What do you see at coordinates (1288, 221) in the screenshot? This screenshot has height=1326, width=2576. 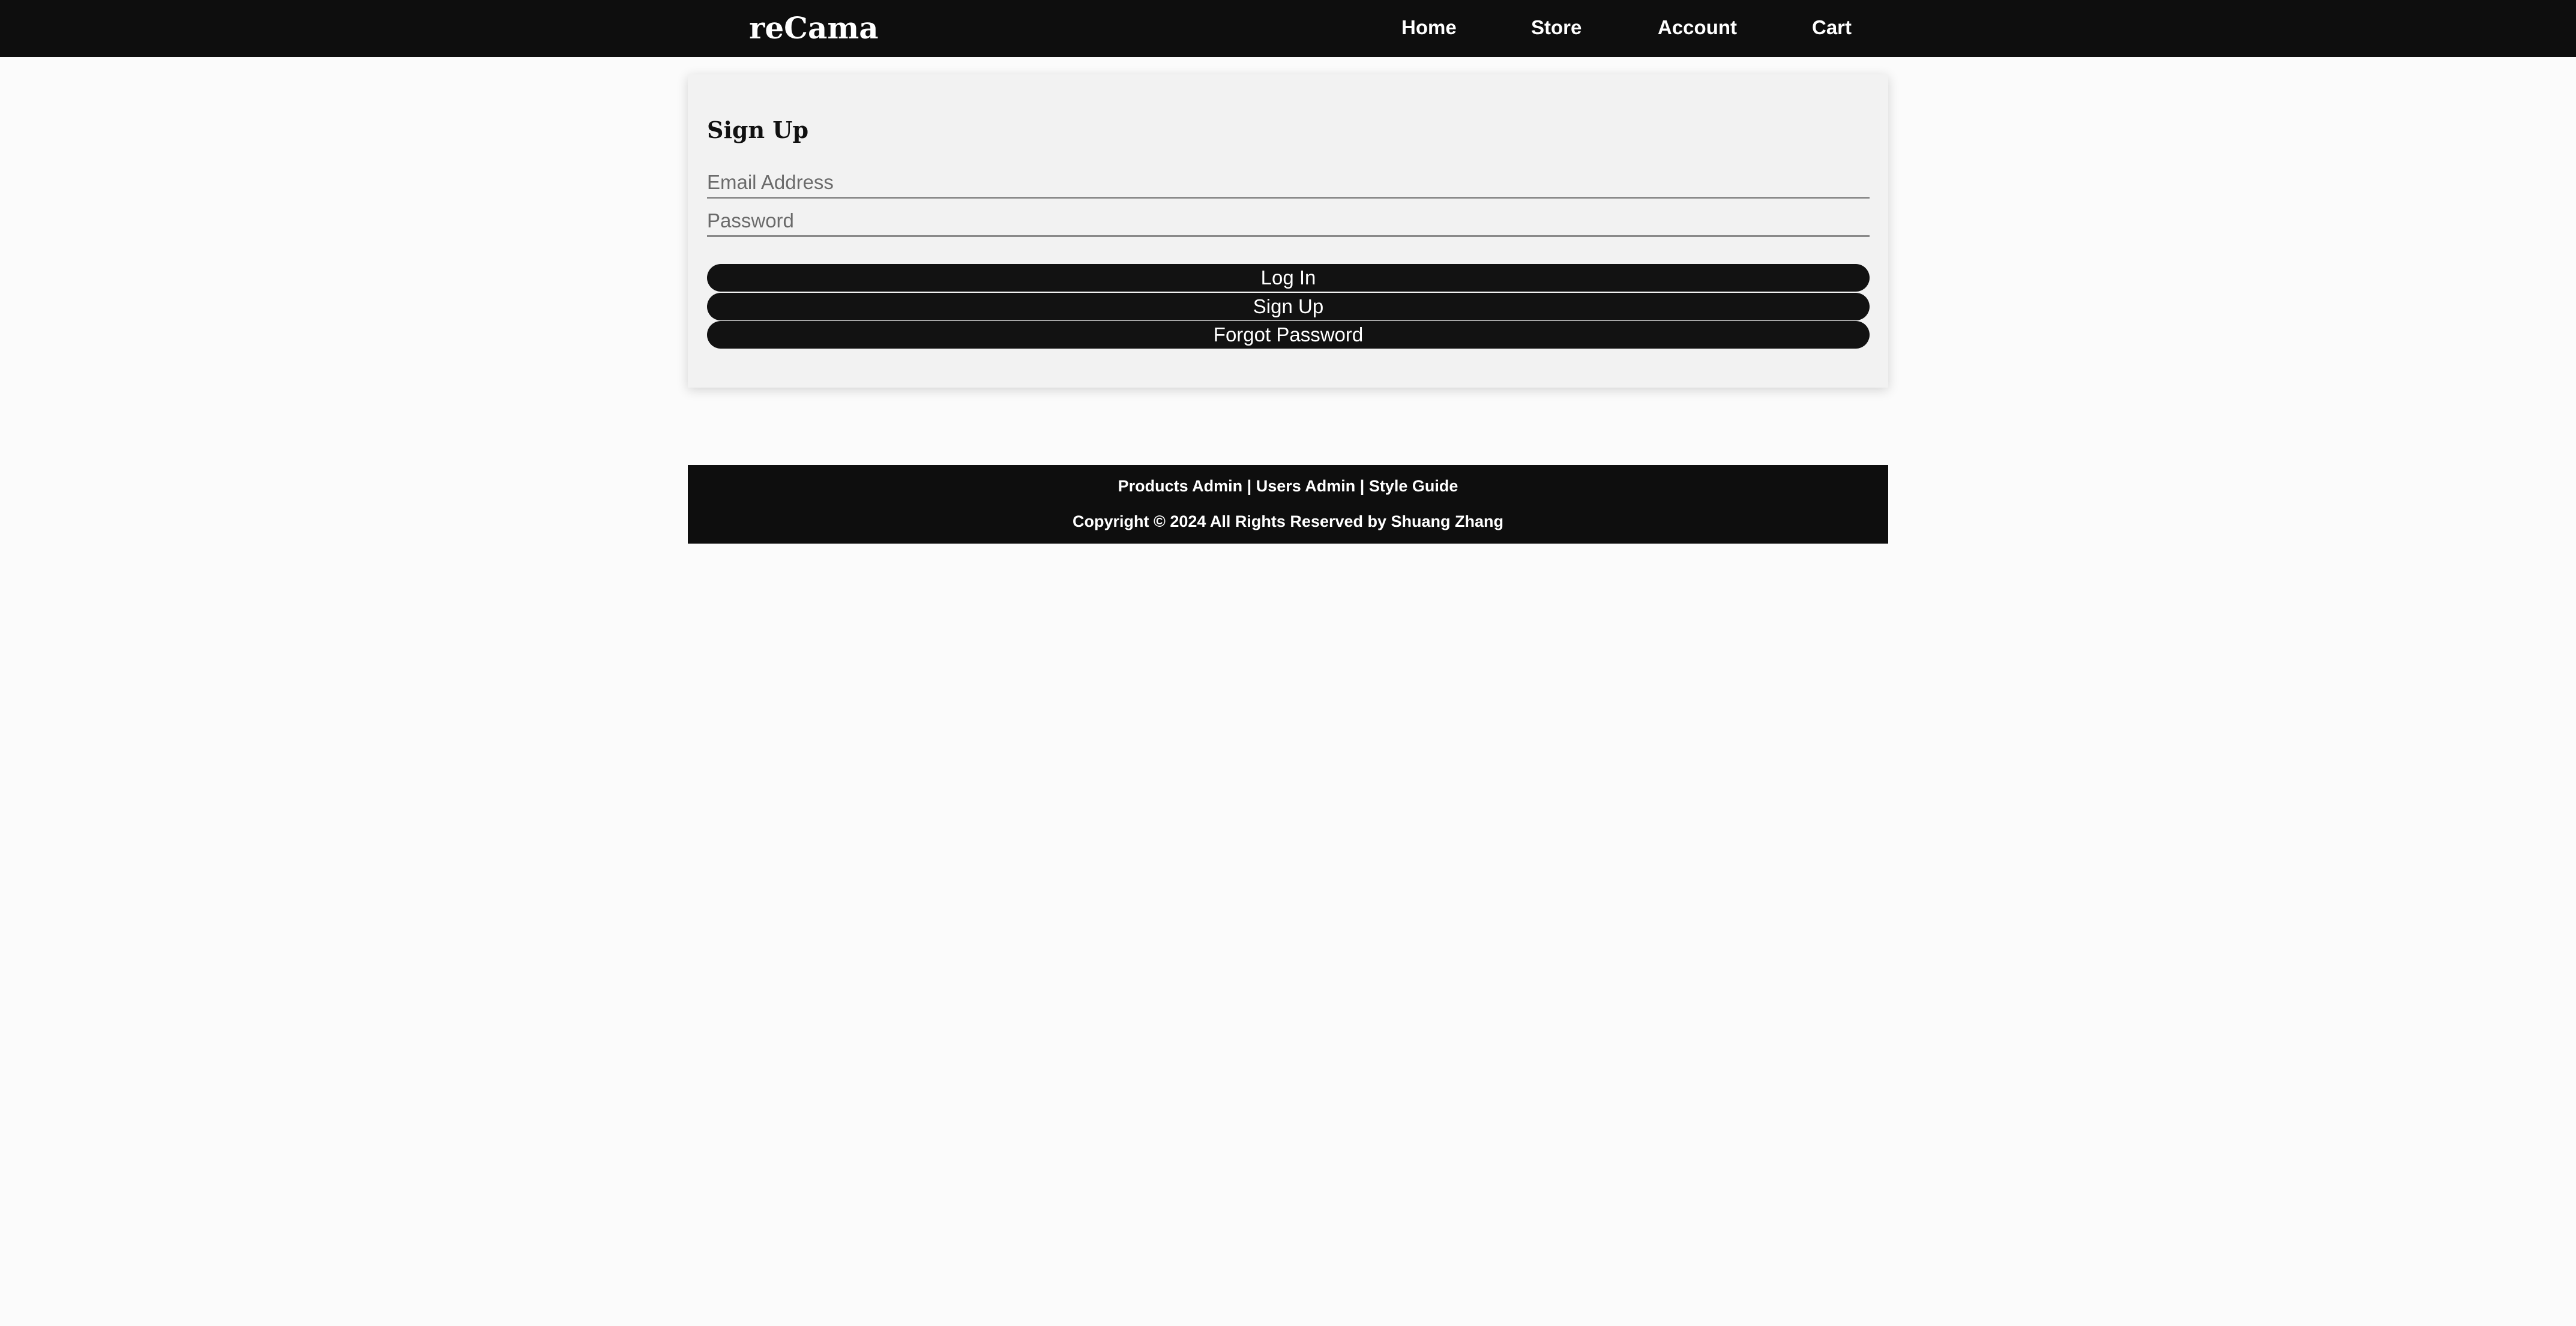 I see `password-field` at bounding box center [1288, 221].